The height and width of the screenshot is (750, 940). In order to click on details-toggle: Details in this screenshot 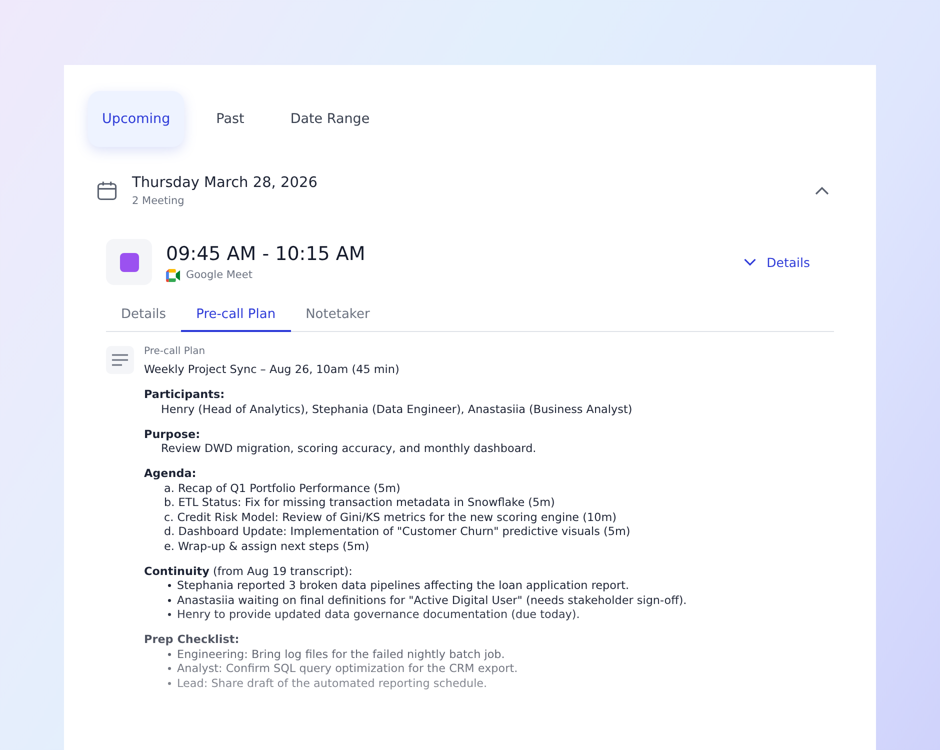, I will do `click(776, 262)`.